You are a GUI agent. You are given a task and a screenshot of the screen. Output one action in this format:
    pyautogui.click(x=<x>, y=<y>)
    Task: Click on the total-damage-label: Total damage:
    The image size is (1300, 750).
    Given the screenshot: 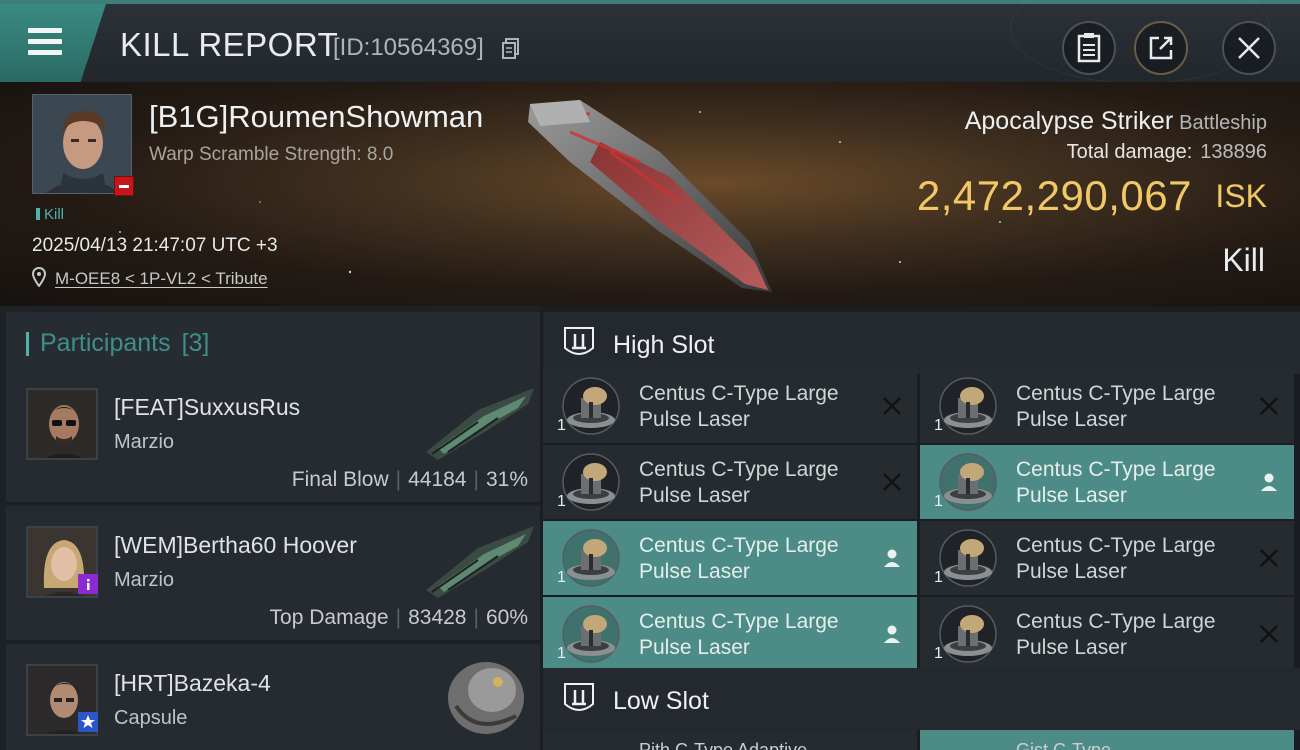 What is the action you would take?
    pyautogui.click(x=1129, y=152)
    